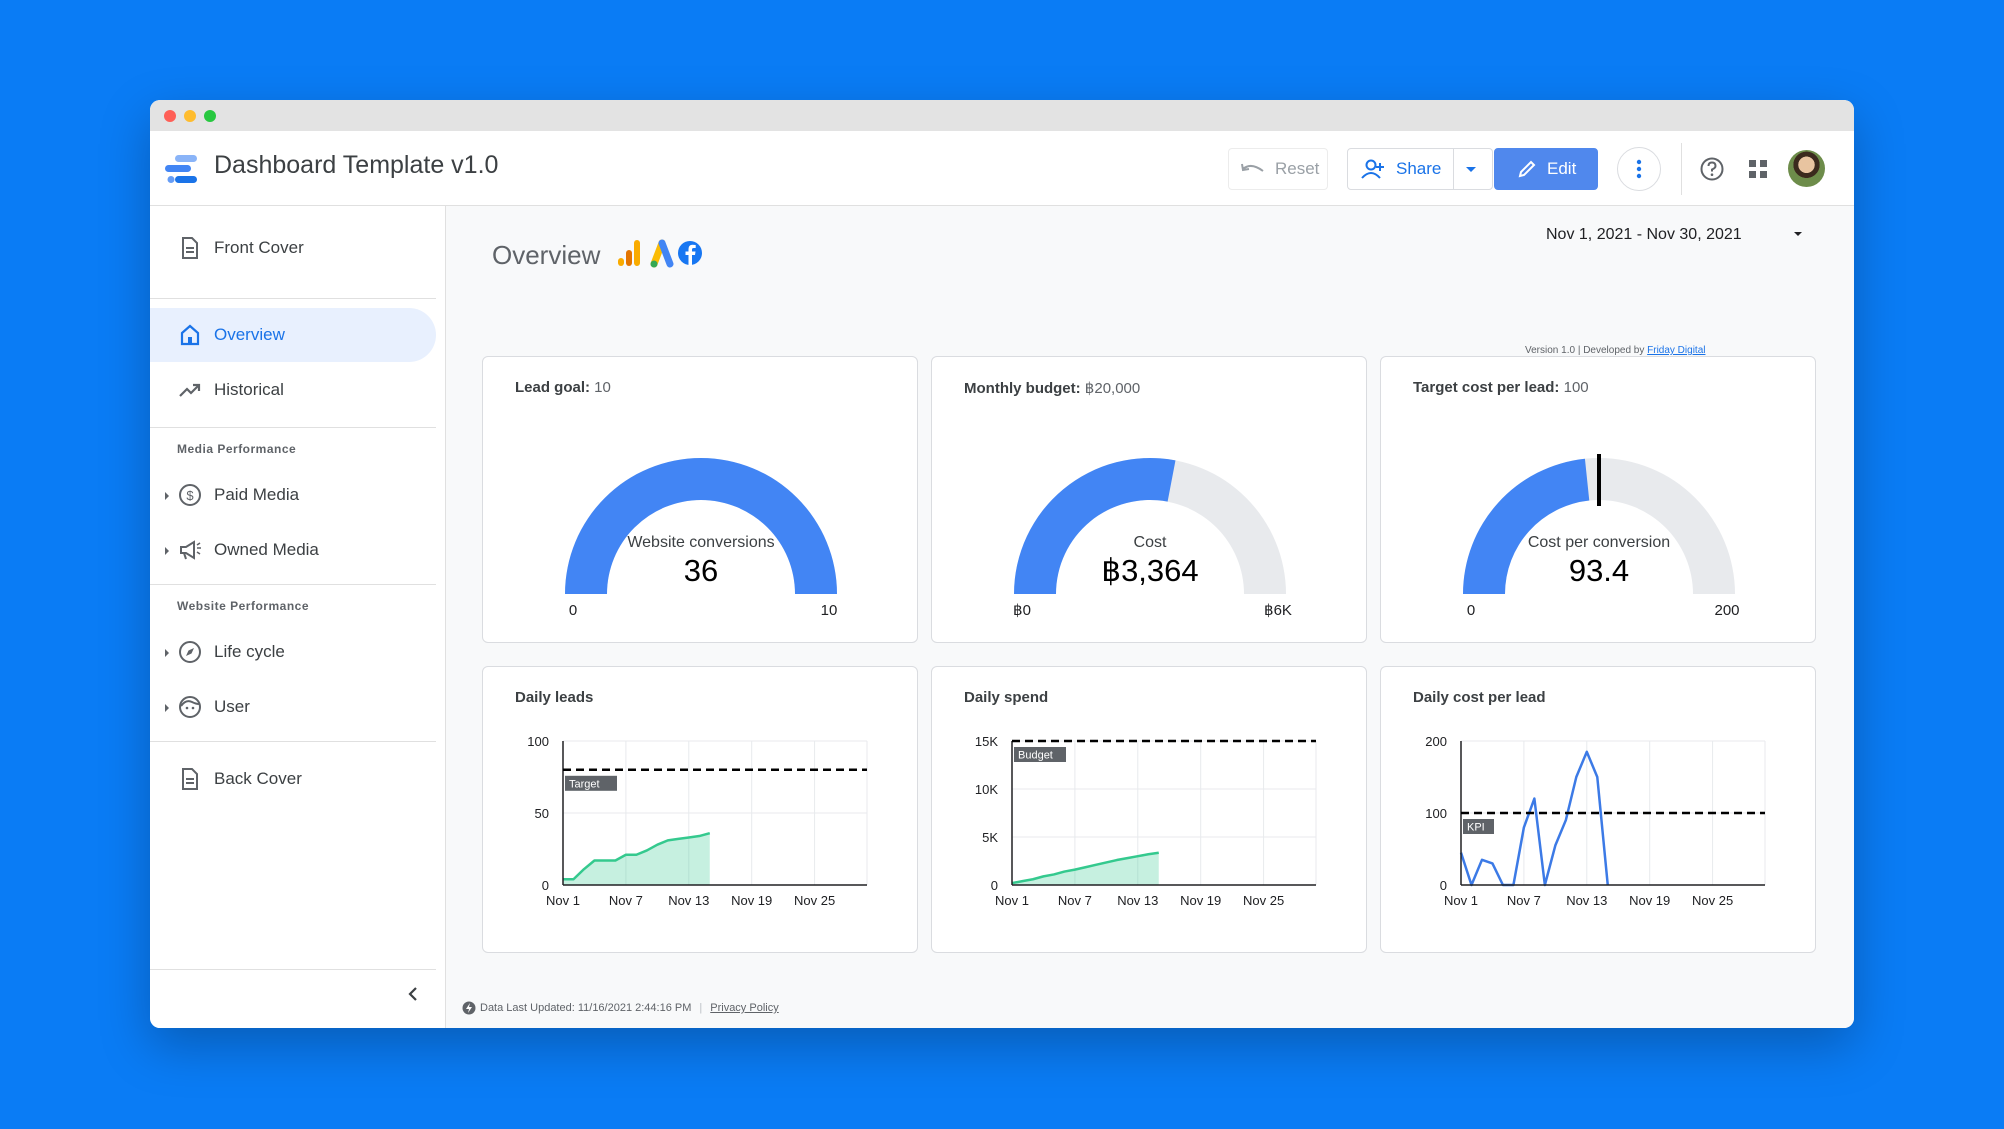 This screenshot has height=1129, width=2004. What do you see at coordinates (293, 652) in the screenshot?
I see `nav-life-cycle: Life cycle` at bounding box center [293, 652].